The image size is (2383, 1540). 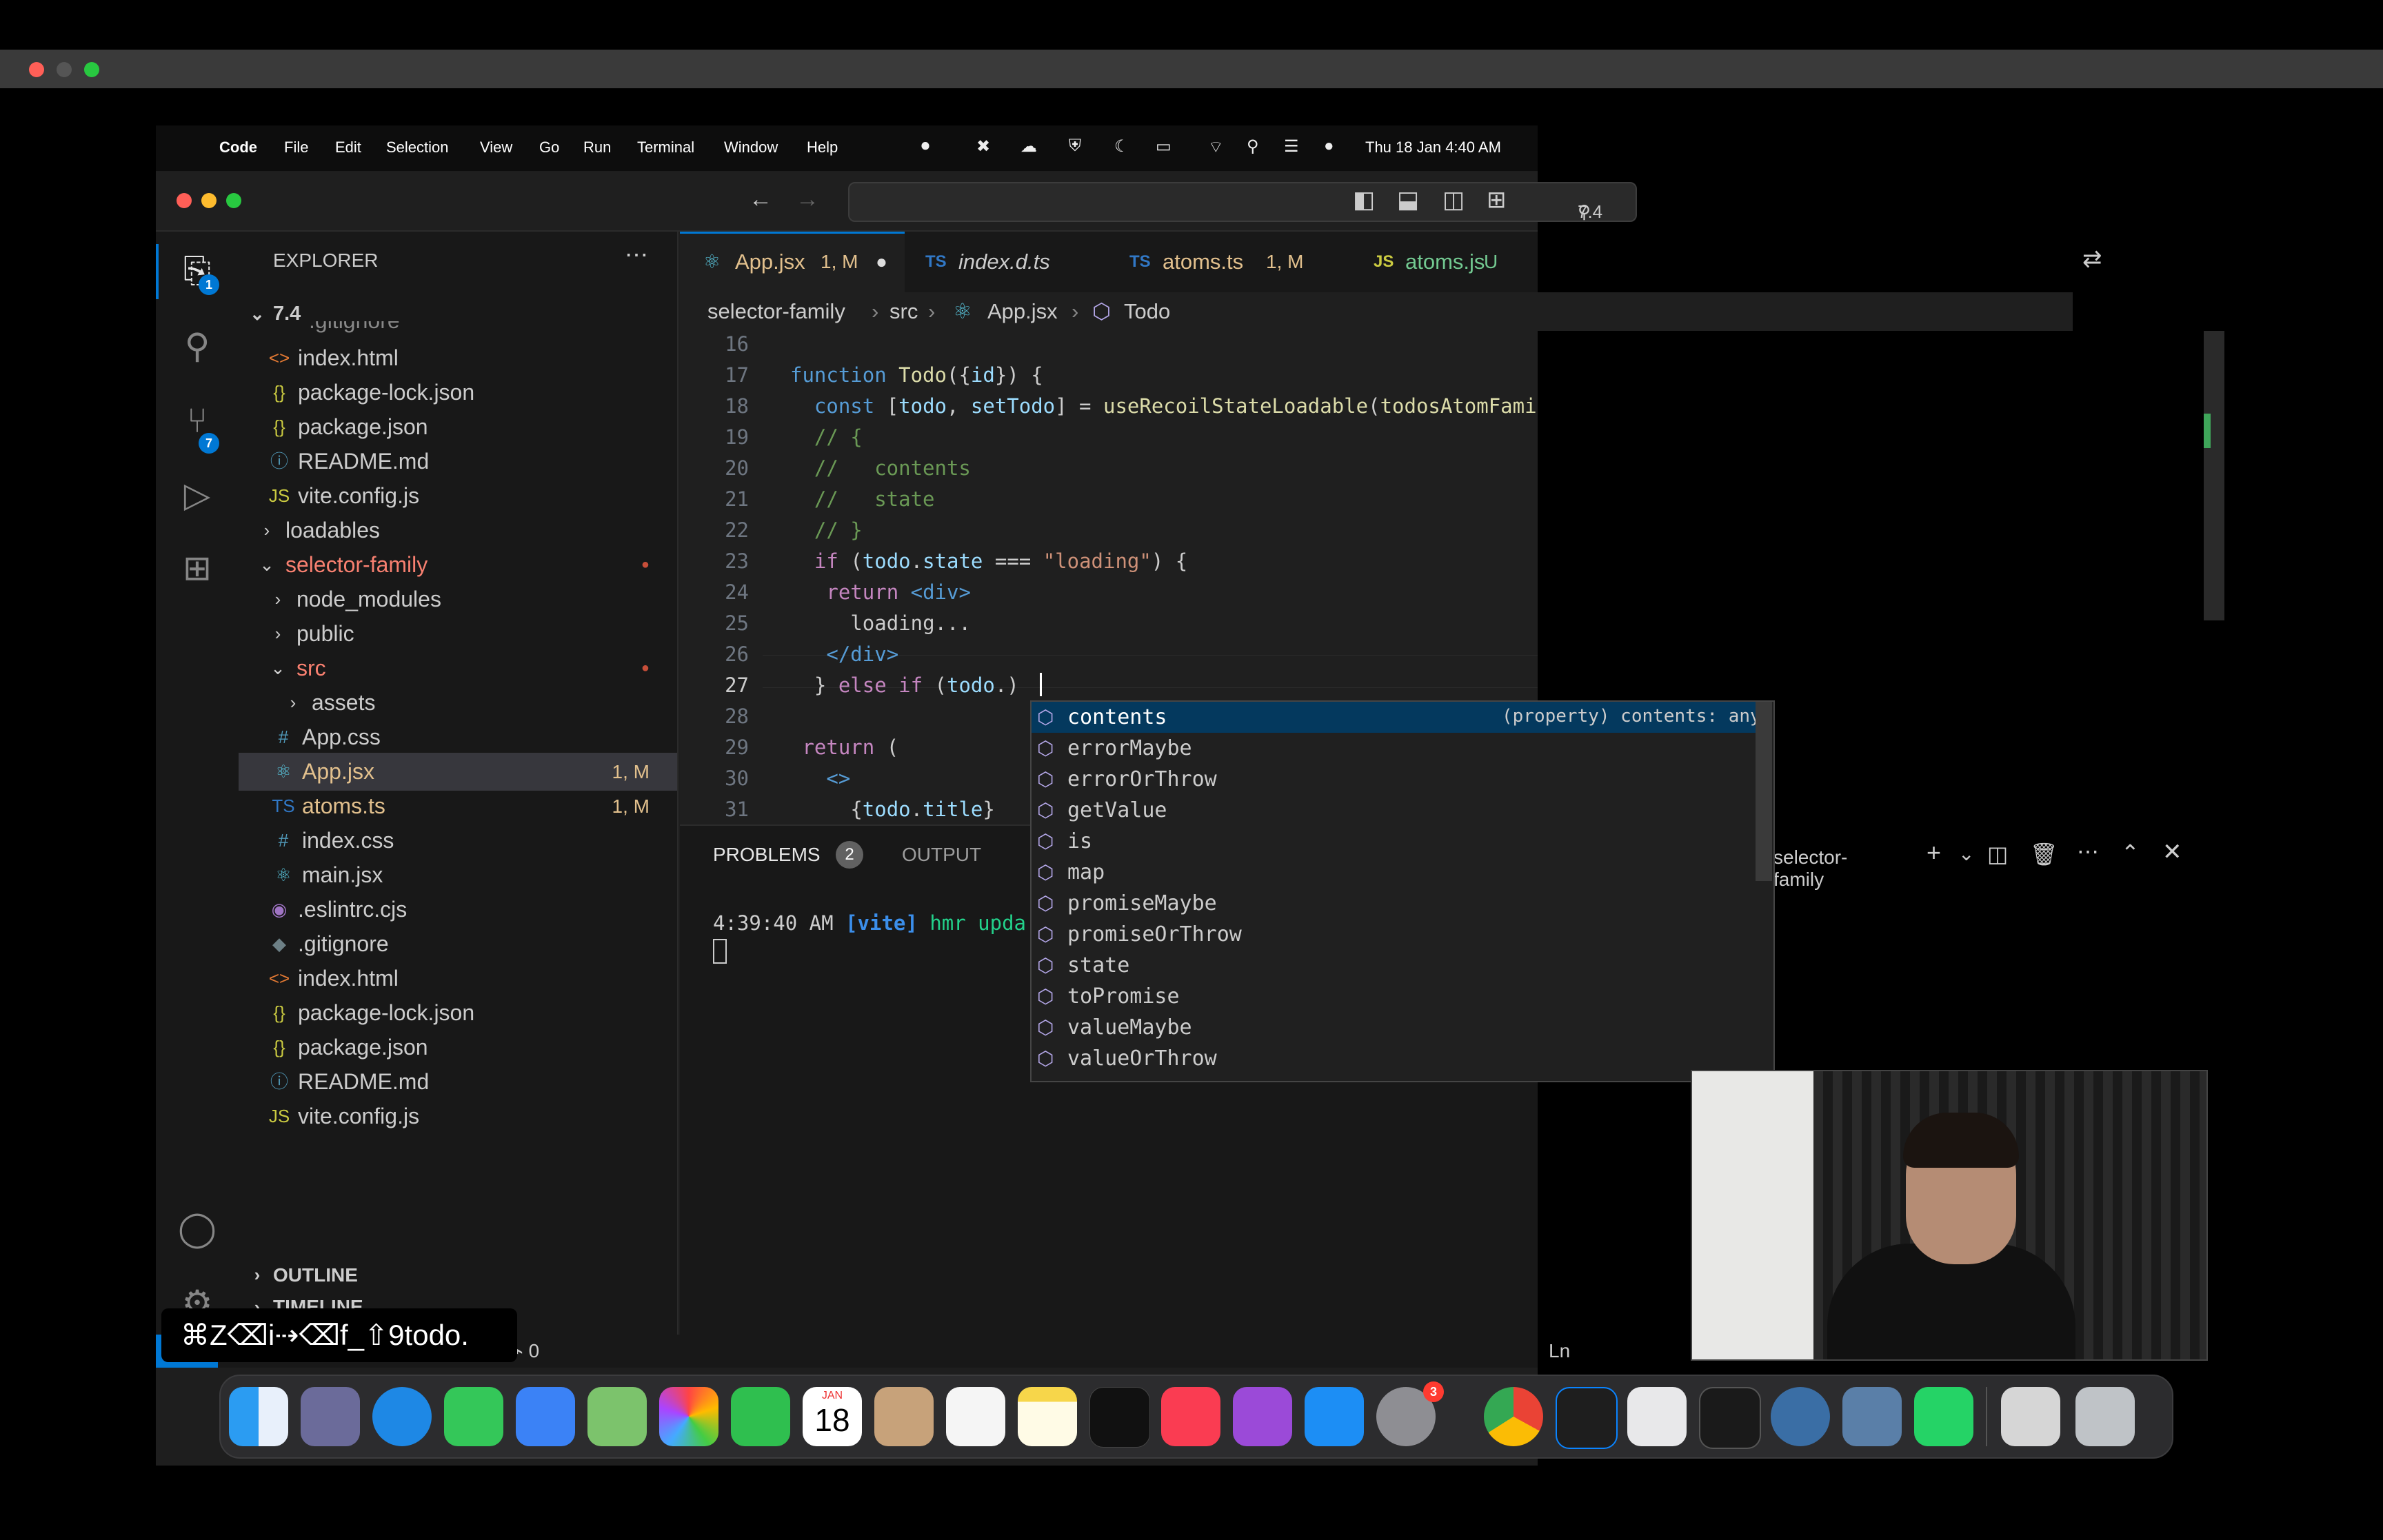 What do you see at coordinates (496, 148) in the screenshot?
I see `menu-view: View` at bounding box center [496, 148].